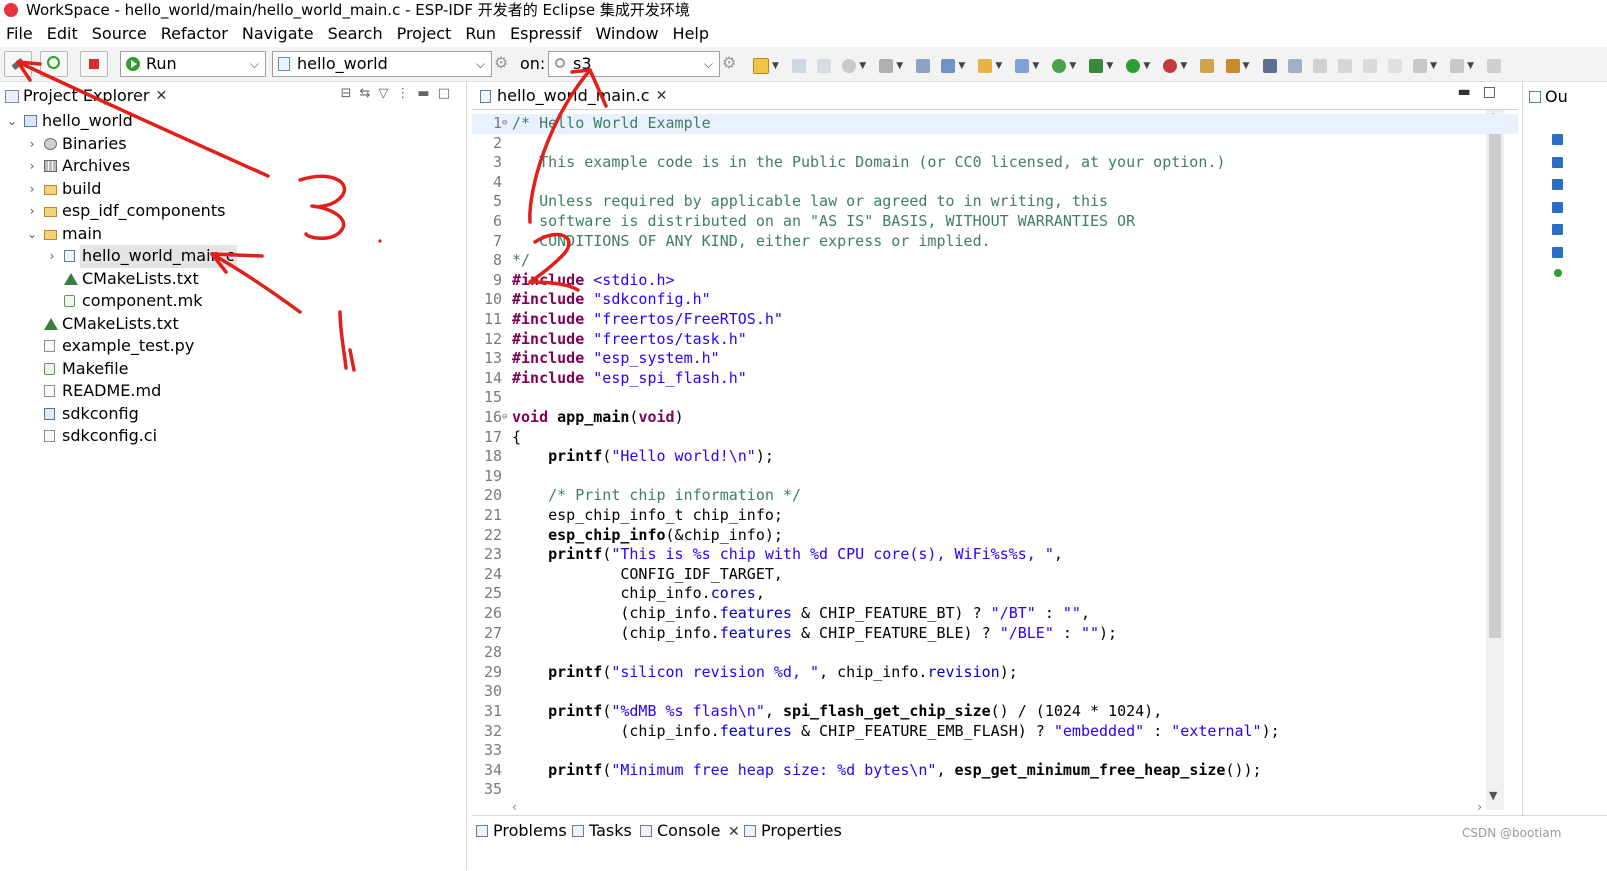 This screenshot has height=871, width=1607. What do you see at coordinates (602, 831) in the screenshot?
I see `tab-tasks: Tasks` at bounding box center [602, 831].